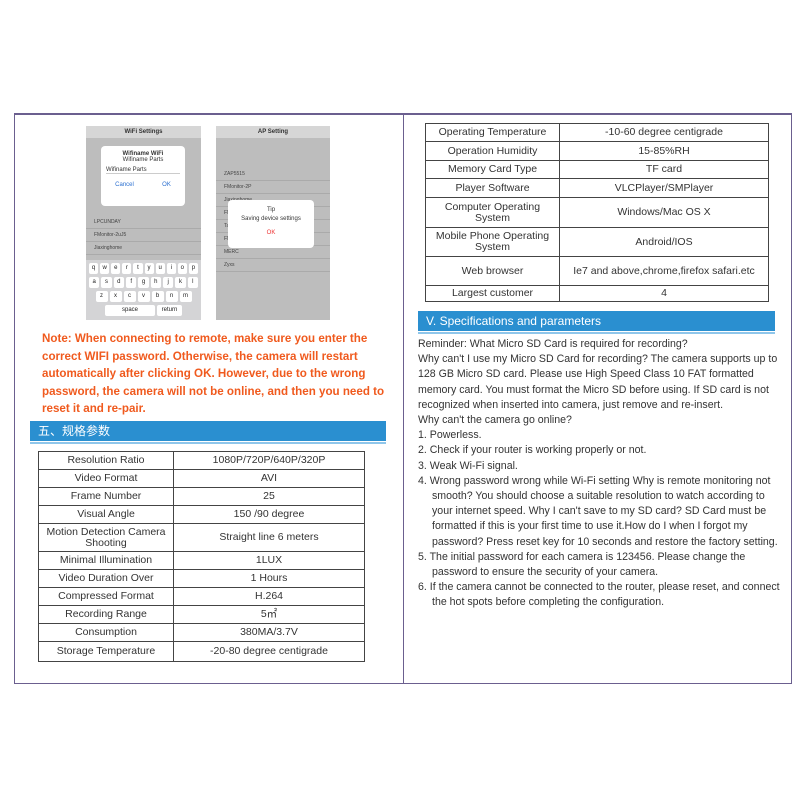 This screenshot has height=800, width=800. What do you see at coordinates (106, 537) in the screenshot?
I see `spec-label: Motion Detection Camera Shooting` at bounding box center [106, 537].